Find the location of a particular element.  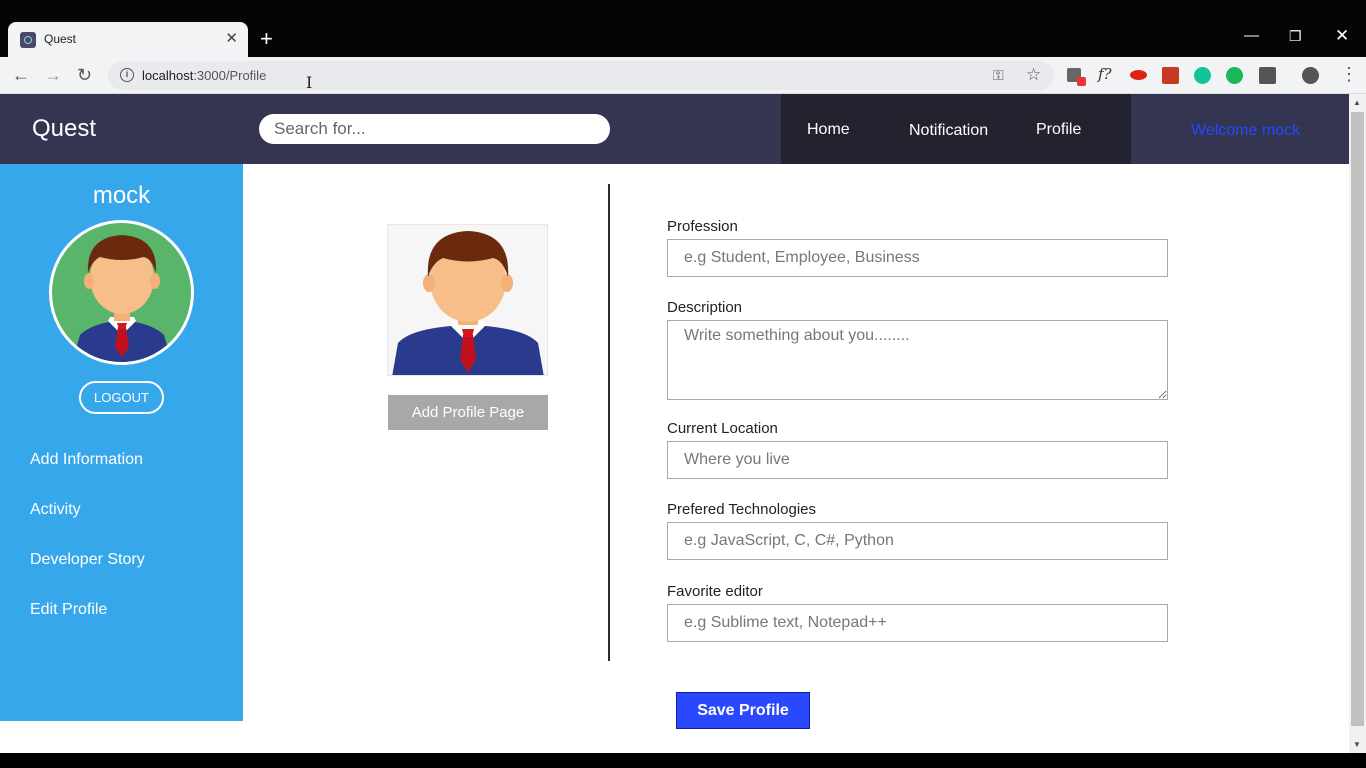

technologies-label: Prefered Technologies is located at coordinates (741, 509).